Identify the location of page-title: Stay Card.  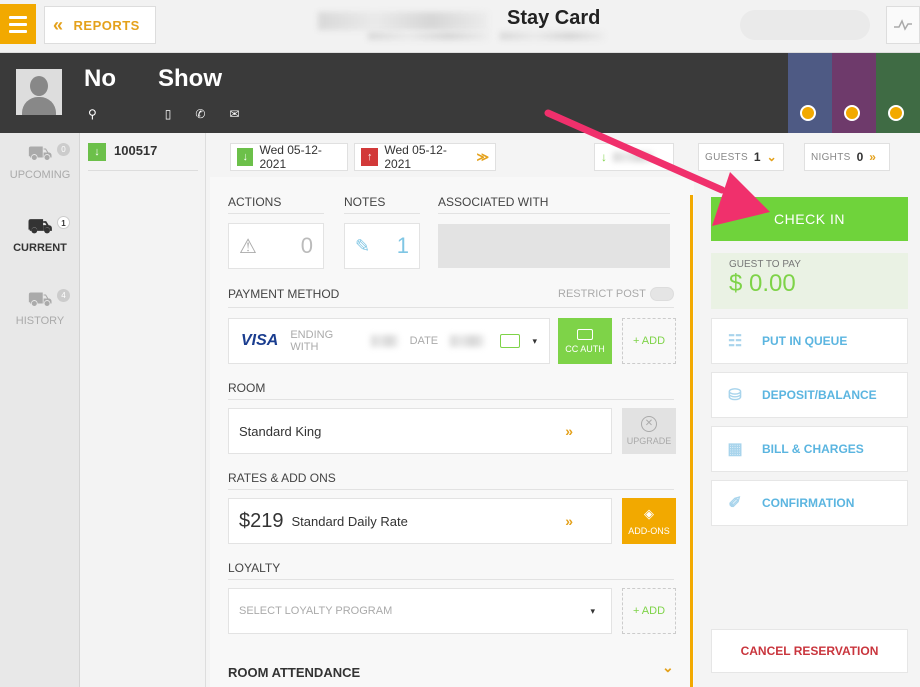
(554, 18).